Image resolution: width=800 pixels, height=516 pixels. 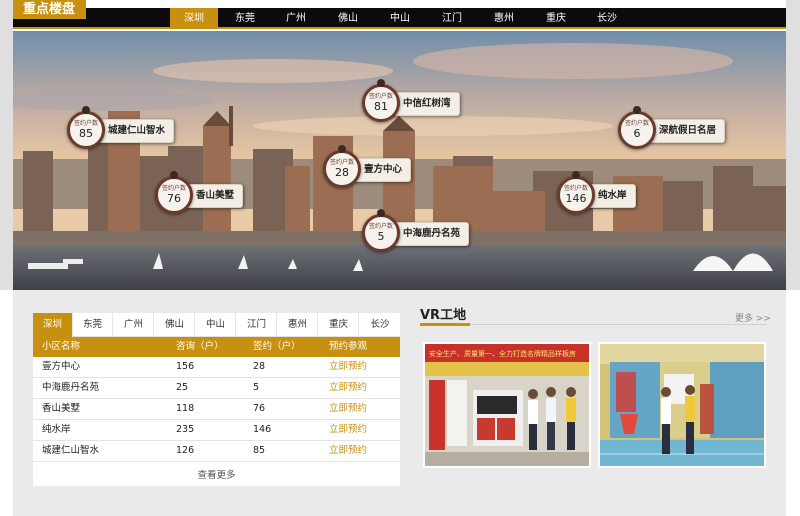 What do you see at coordinates (400, 18) in the screenshot?
I see `city-tab-zhongshan: 中山` at bounding box center [400, 18].